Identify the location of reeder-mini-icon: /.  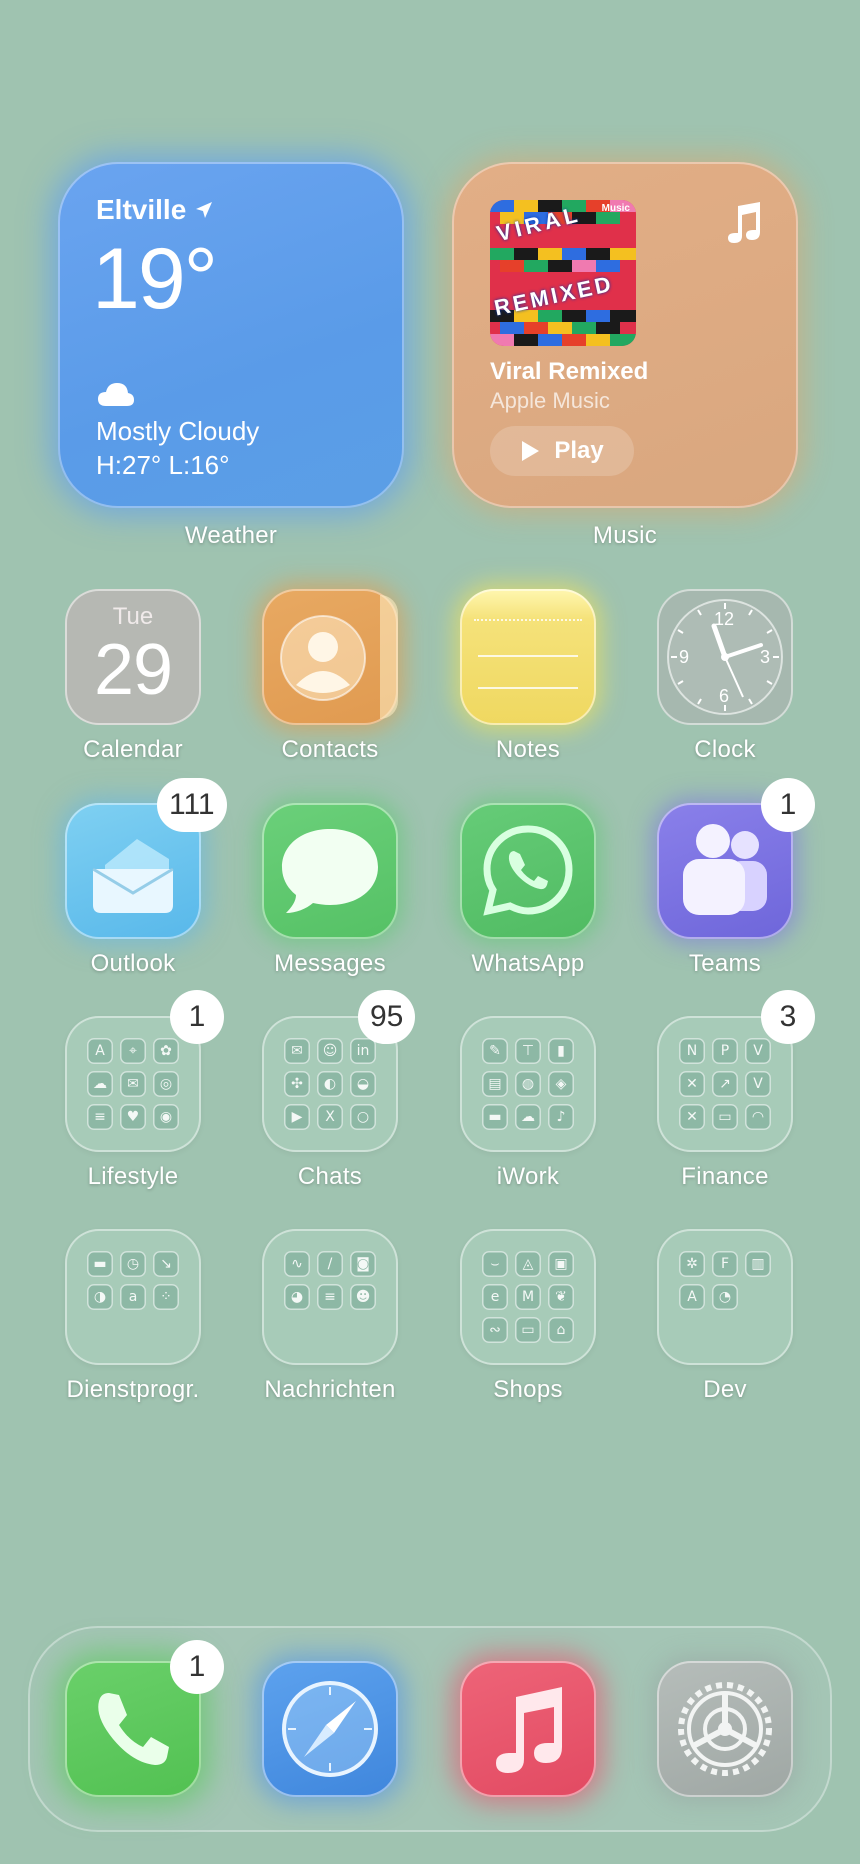
(330, 1264).